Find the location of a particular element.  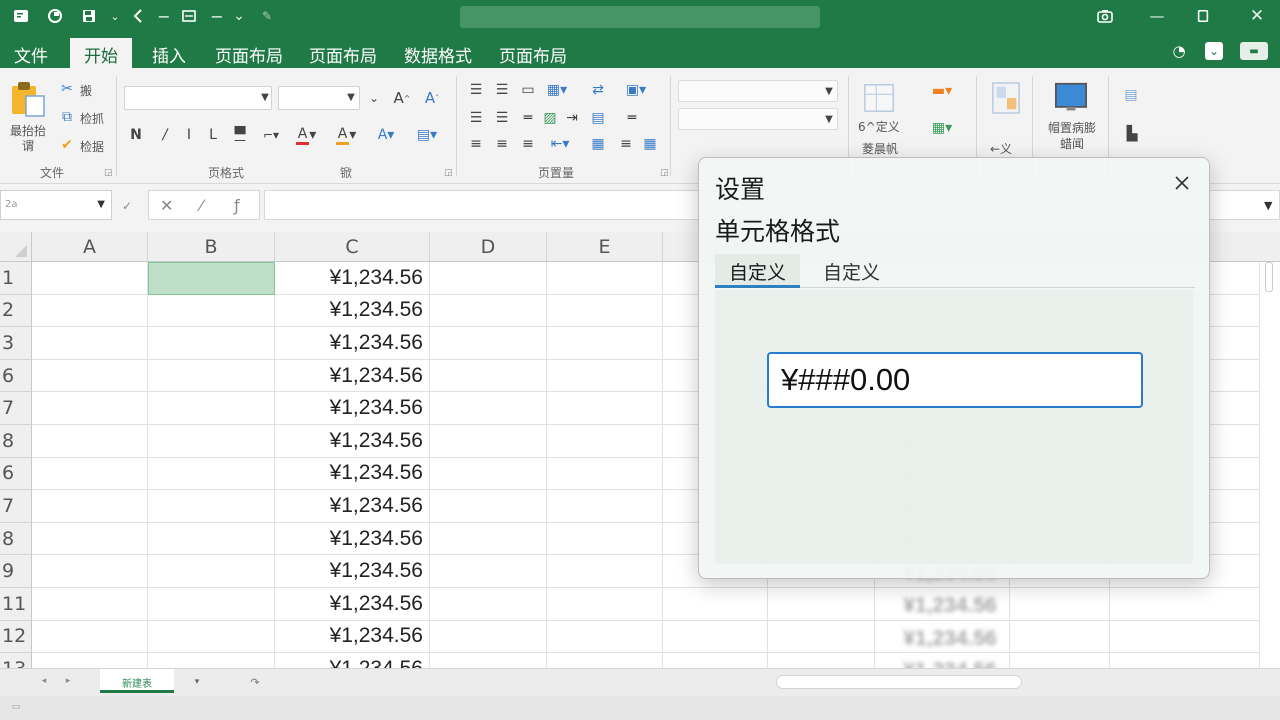

increase-font-icon: A ^ is located at coordinates (402, 98).